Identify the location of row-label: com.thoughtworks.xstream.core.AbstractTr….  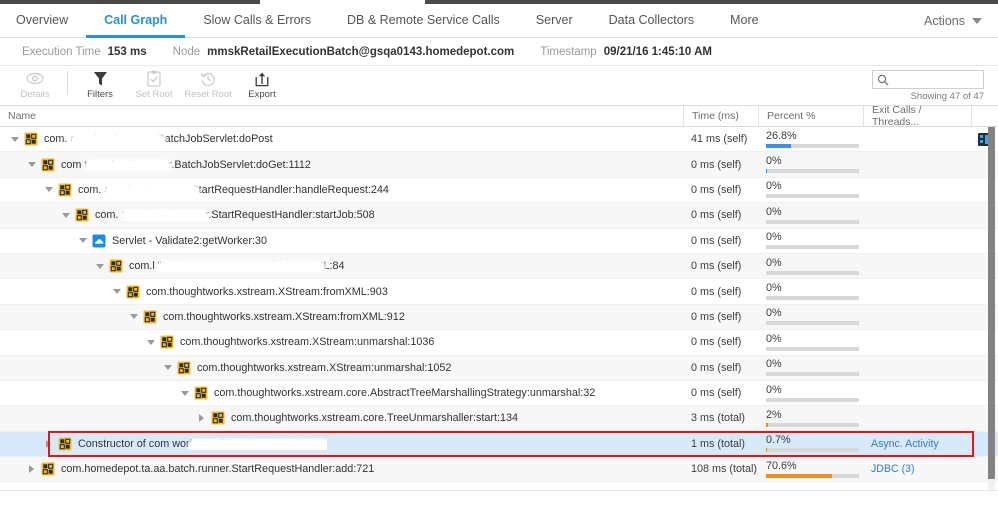
(405, 393).